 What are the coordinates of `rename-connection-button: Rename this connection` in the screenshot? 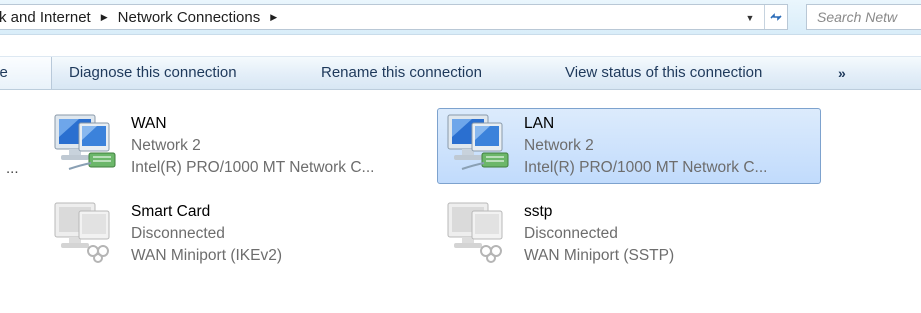 It's located at (401, 73).